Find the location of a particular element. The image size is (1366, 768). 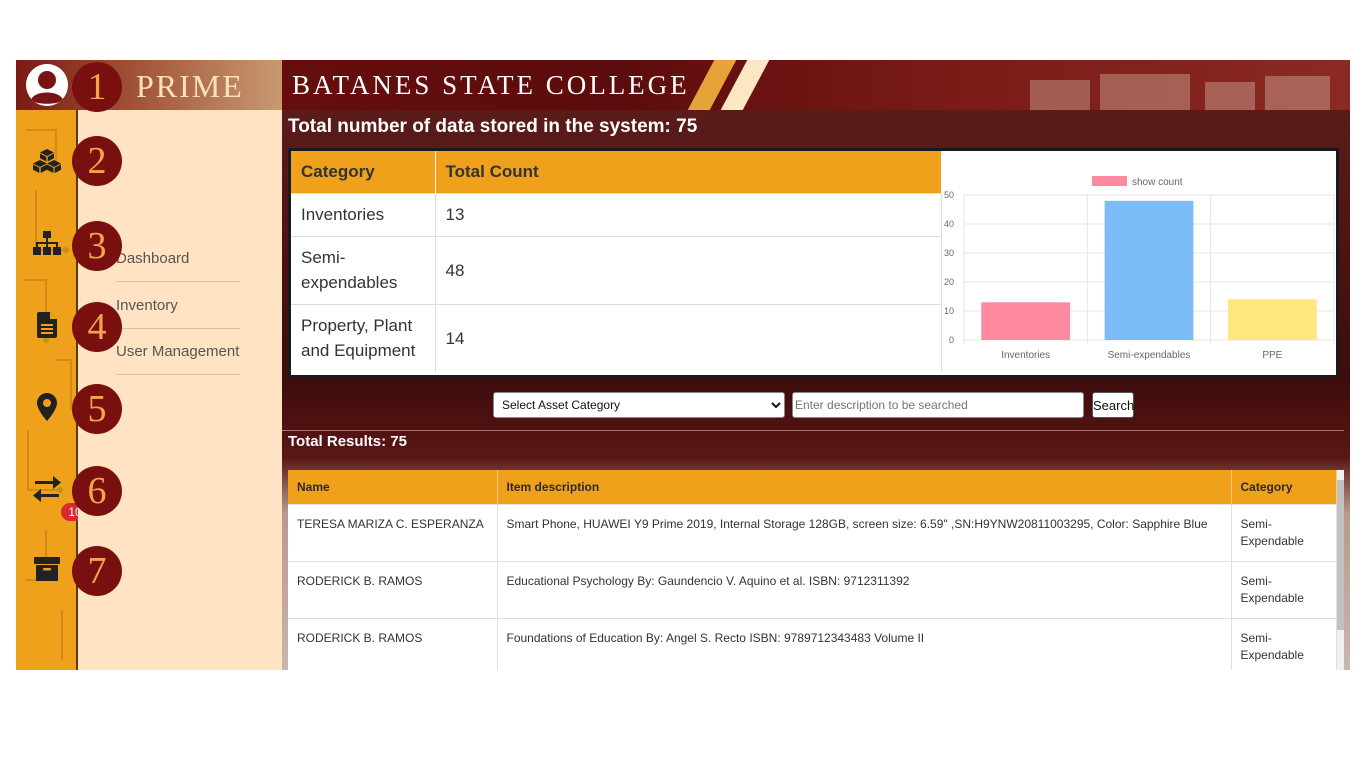

chart-y-tick-label: 10 is located at coordinates (949, 311).